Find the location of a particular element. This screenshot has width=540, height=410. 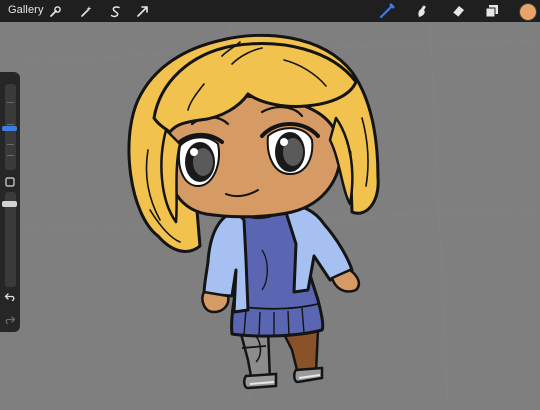

eraser-icon is located at coordinates (458, 11).